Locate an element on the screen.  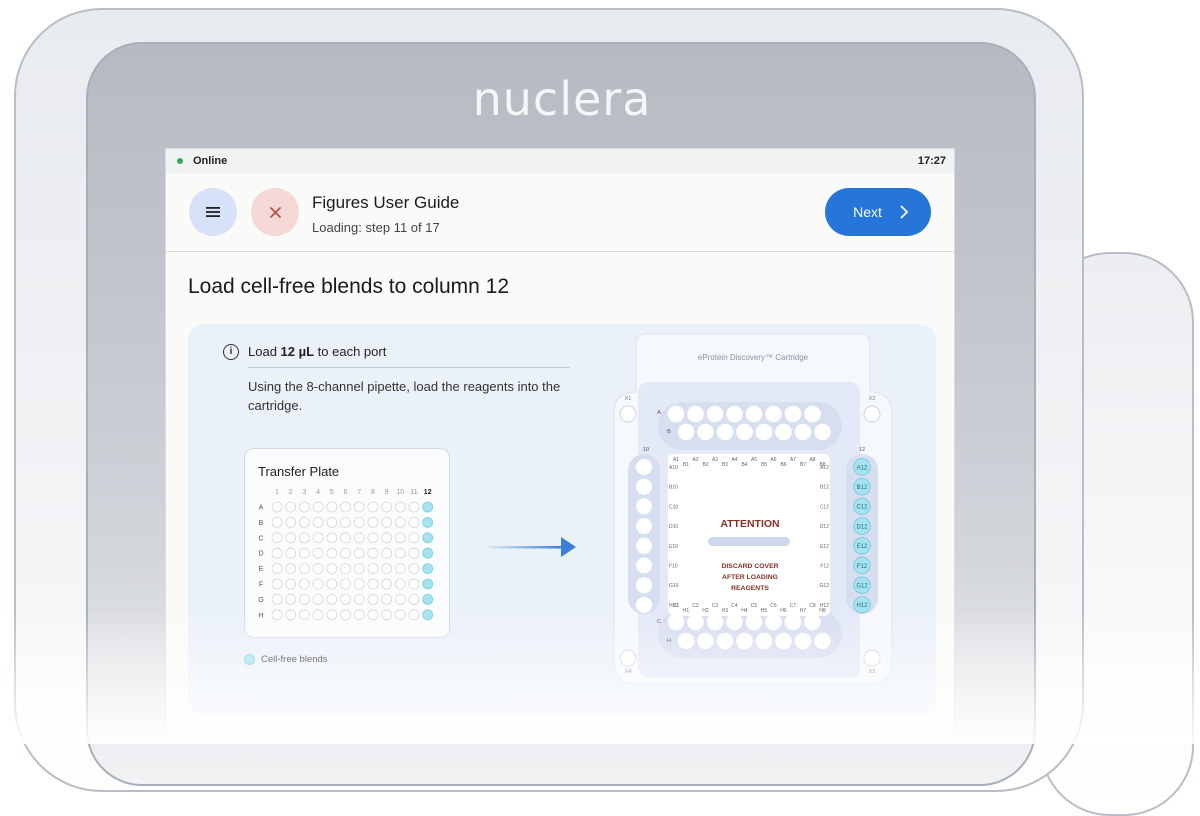
plate-row-label: G is located at coordinates (260, 600).